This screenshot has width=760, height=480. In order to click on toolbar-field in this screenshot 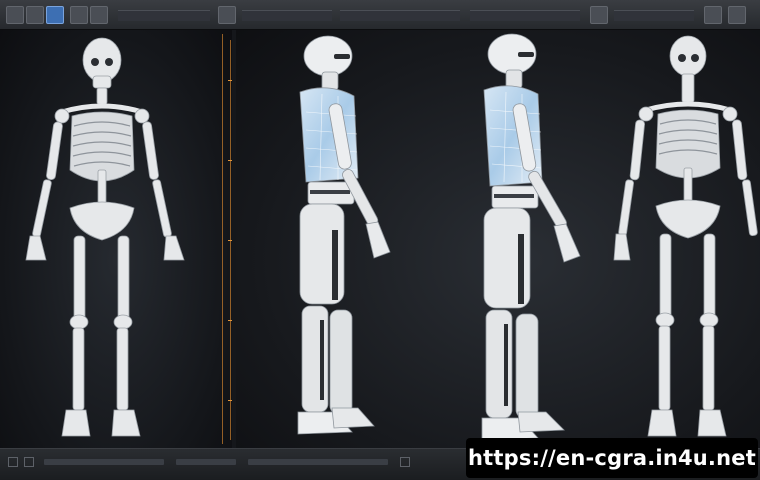, I will do `click(287, 15)`.